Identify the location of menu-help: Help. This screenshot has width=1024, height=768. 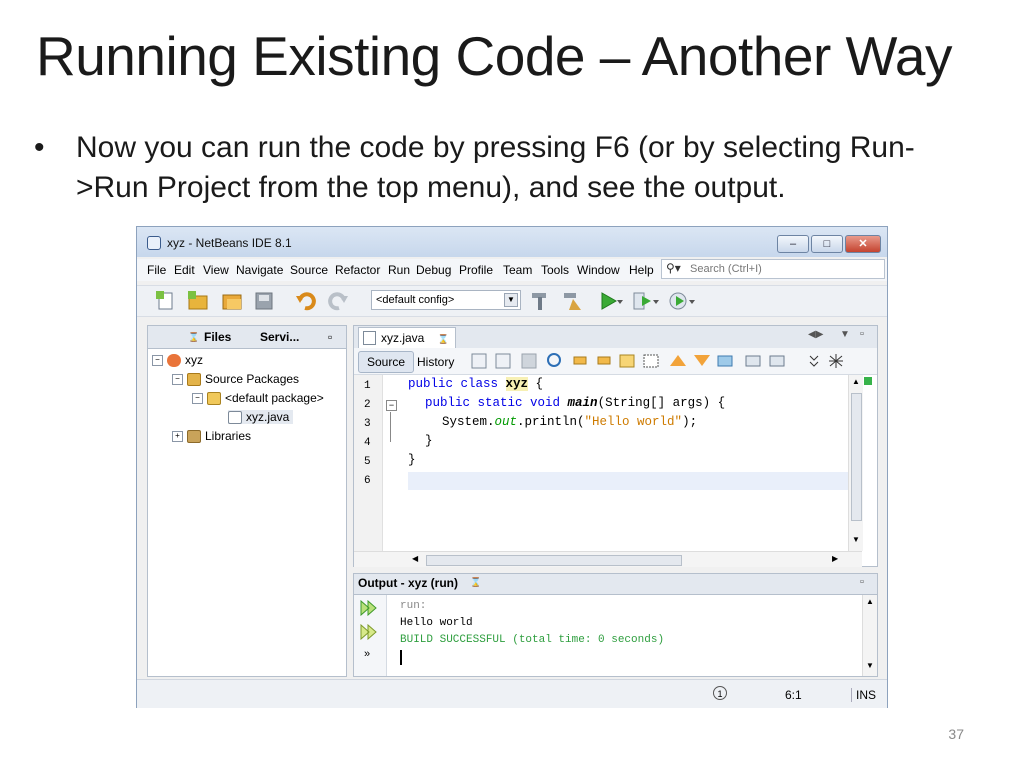
(641, 270).